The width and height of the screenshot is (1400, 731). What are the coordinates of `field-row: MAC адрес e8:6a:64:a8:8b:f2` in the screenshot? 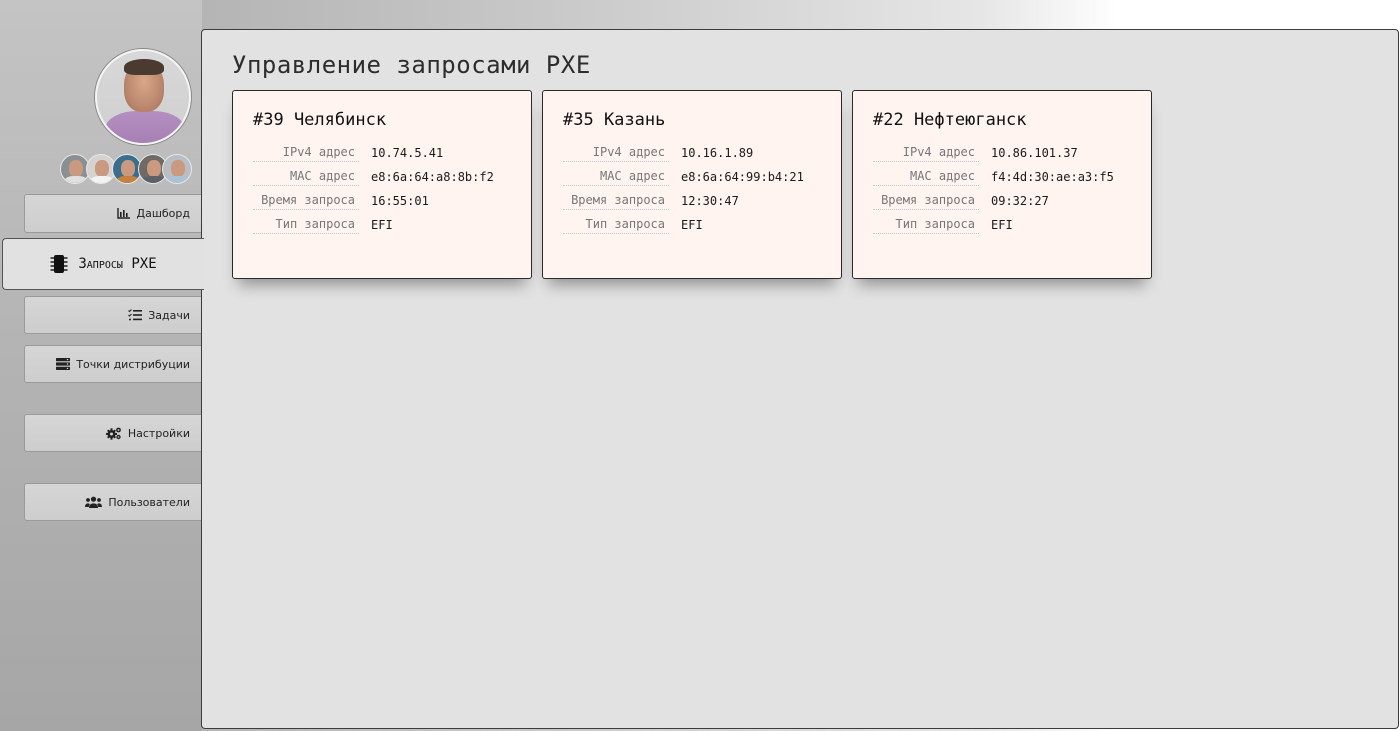 It's located at (382, 177).